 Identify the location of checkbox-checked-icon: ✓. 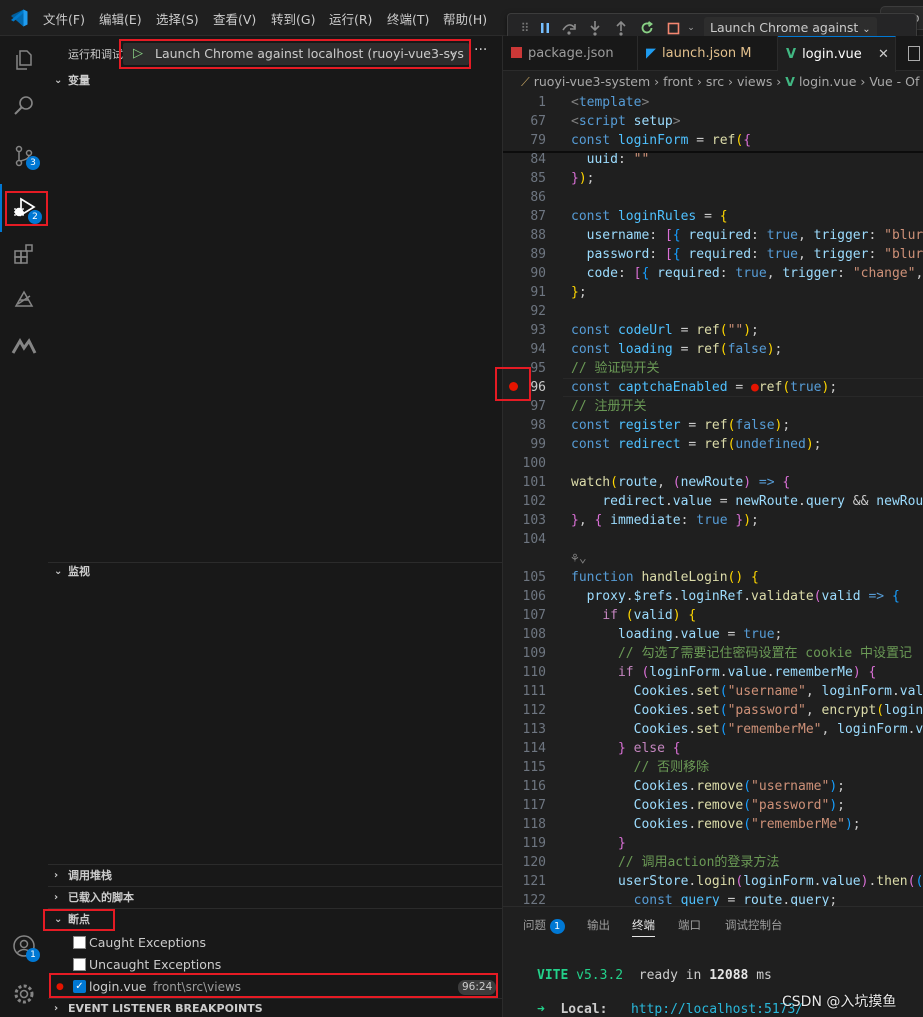
(79, 986).